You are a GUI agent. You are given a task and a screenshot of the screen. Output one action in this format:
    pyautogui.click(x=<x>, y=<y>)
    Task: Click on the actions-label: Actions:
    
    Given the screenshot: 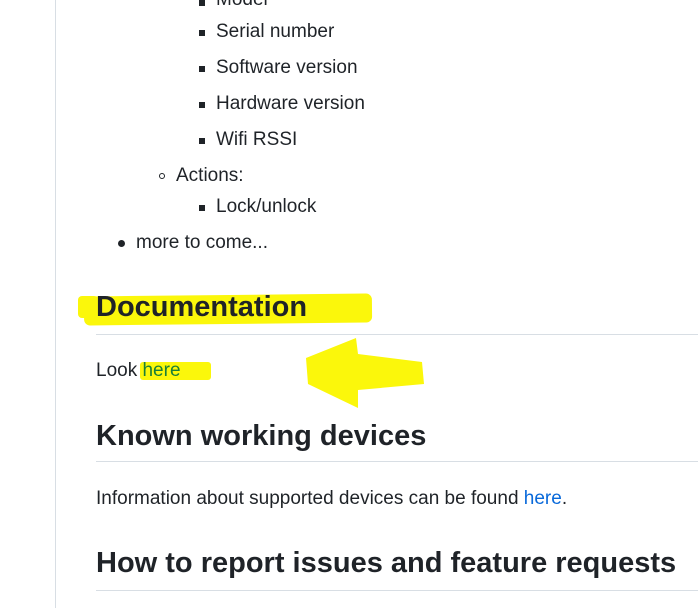 What is the action you would take?
    pyautogui.click(x=210, y=175)
    